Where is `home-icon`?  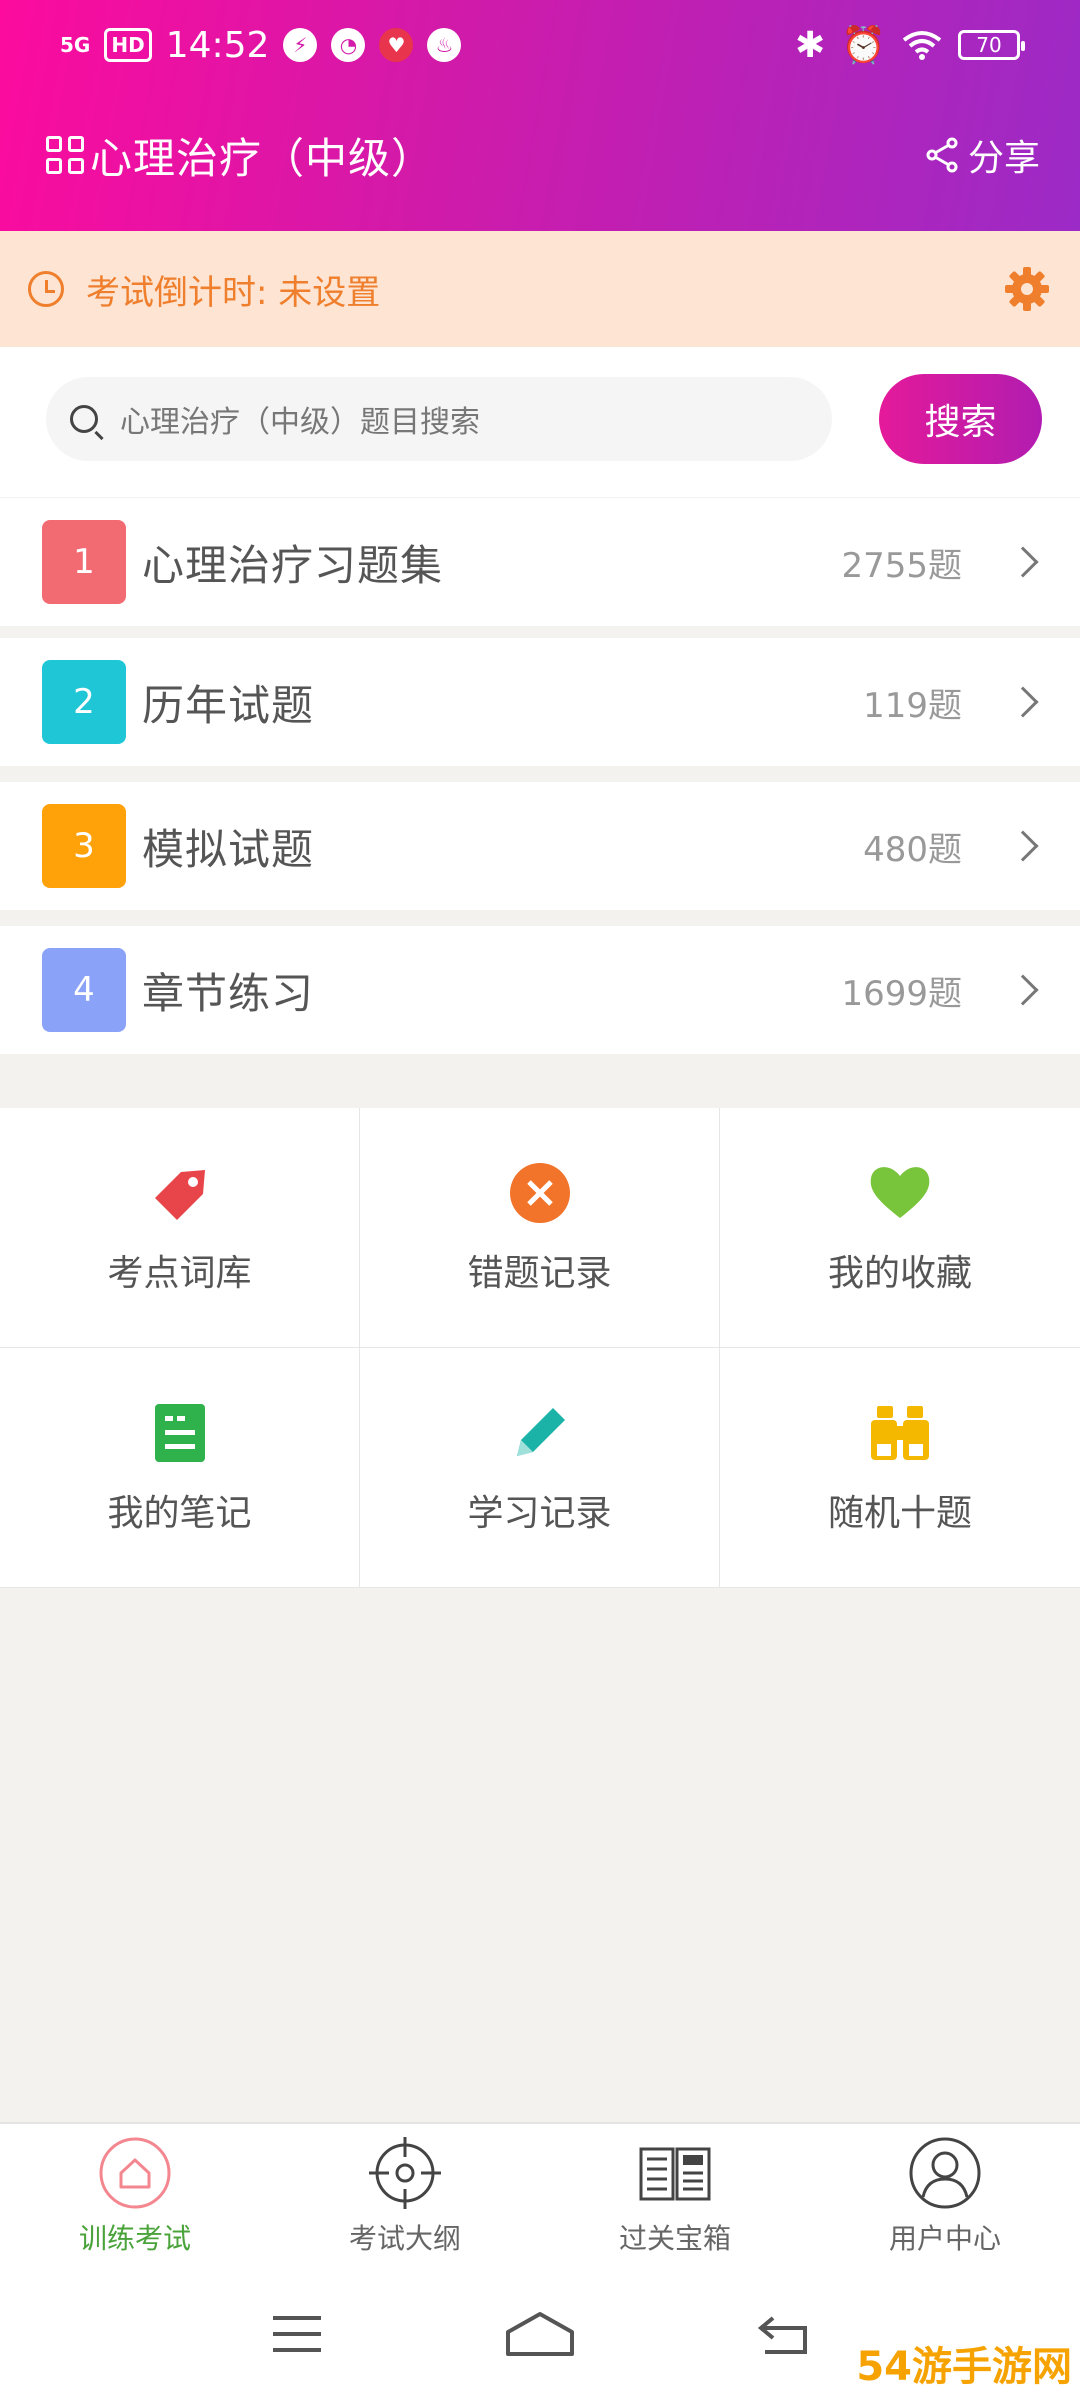 home-icon is located at coordinates (135, 2173).